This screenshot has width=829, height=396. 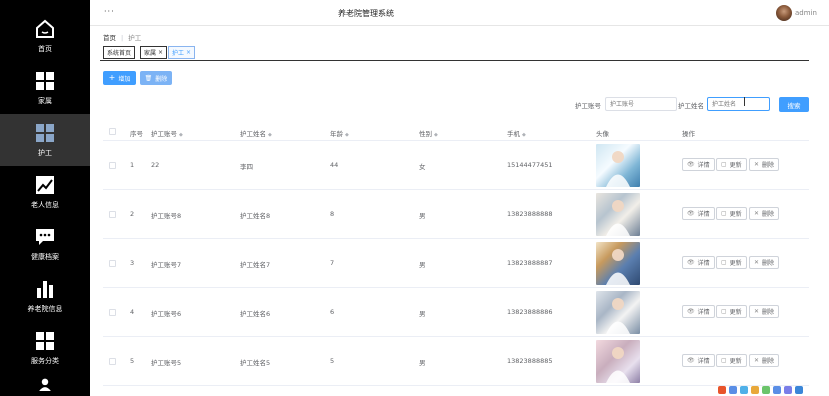 I want to click on cell-name: 李四, so click(x=246, y=167).